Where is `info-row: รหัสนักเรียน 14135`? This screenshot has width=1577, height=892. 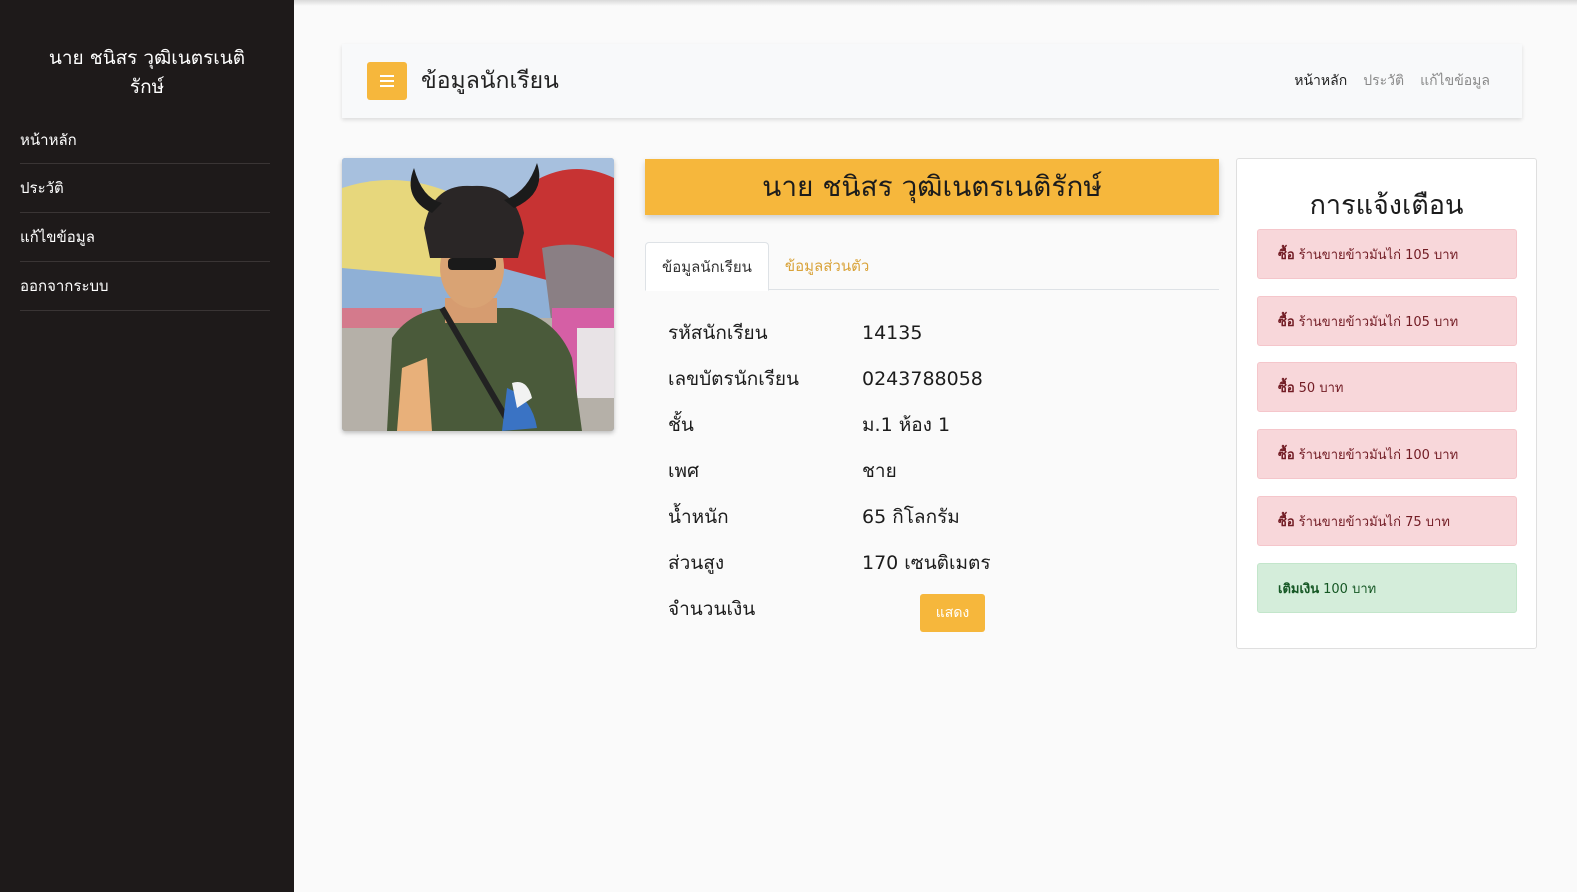 info-row: รหัสนักเรียน 14135 is located at coordinates (918, 333).